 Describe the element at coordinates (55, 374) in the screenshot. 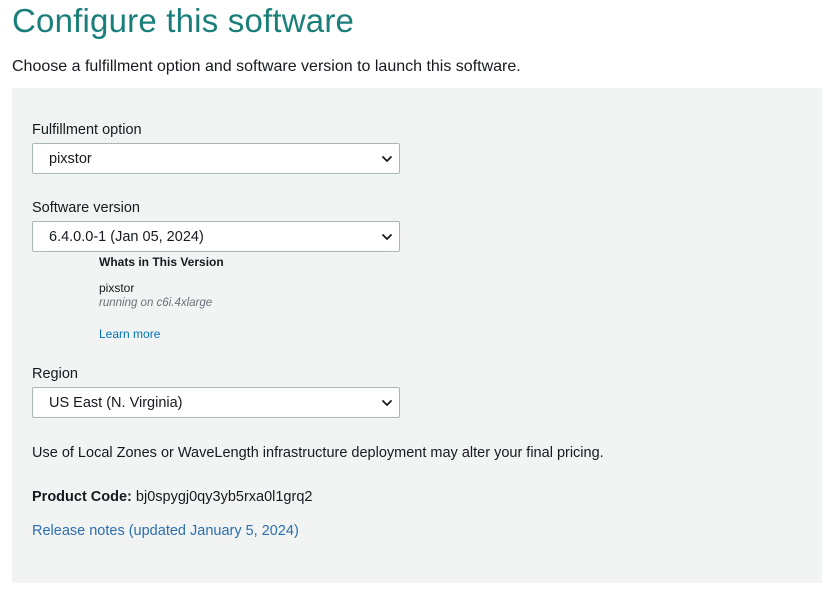

I see `region-label: Region` at that location.